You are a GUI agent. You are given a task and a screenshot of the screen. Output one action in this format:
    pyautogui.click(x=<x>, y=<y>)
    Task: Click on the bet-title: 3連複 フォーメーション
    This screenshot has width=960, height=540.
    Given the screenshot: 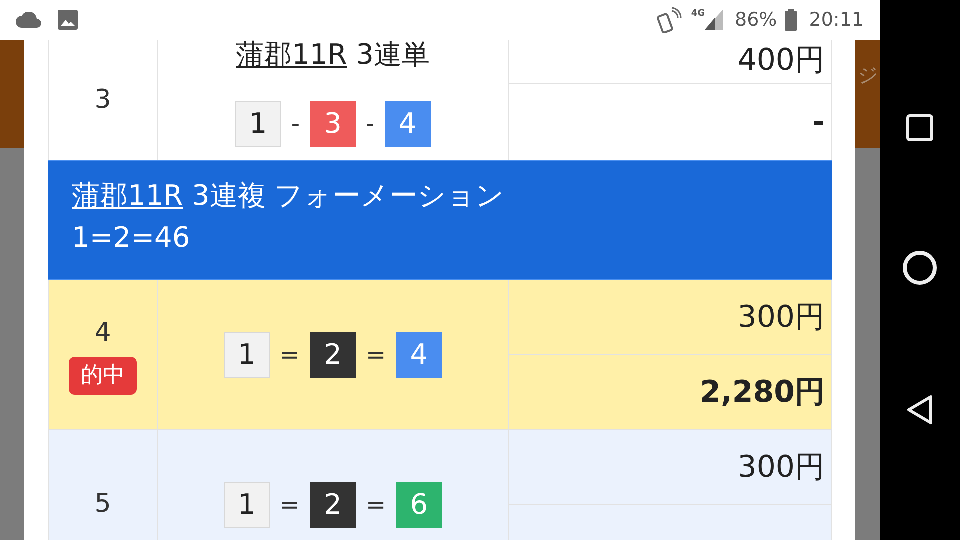 What is the action you would take?
    pyautogui.click(x=347, y=196)
    